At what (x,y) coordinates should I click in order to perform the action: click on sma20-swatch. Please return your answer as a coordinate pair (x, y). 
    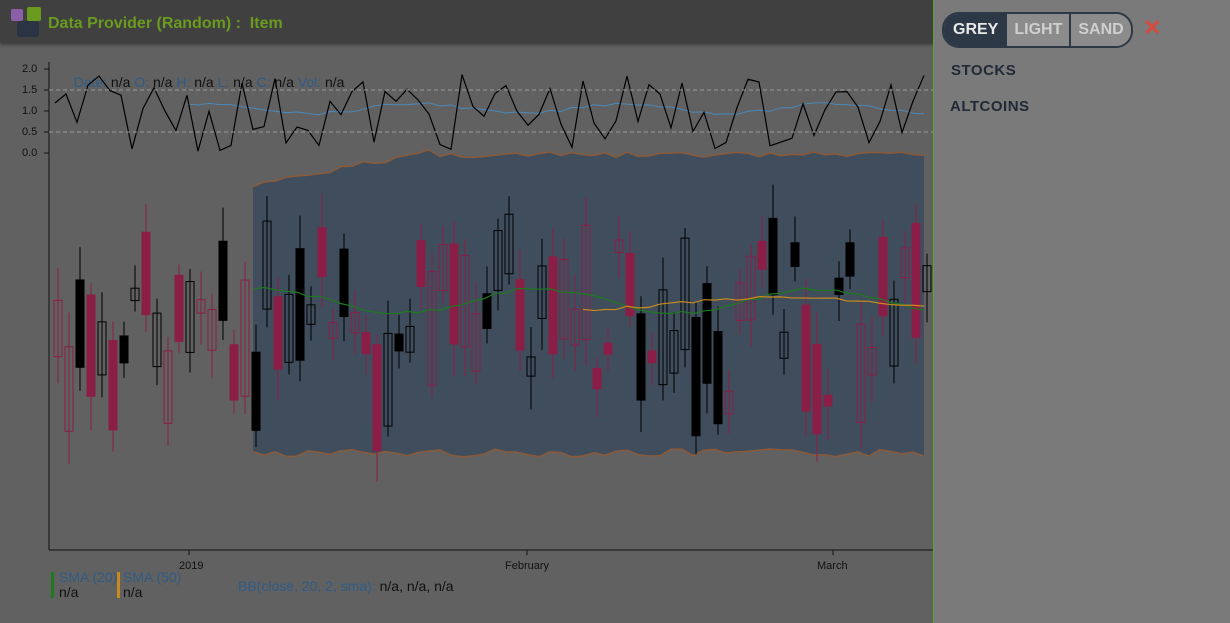
    Looking at the image, I should click on (52, 585).